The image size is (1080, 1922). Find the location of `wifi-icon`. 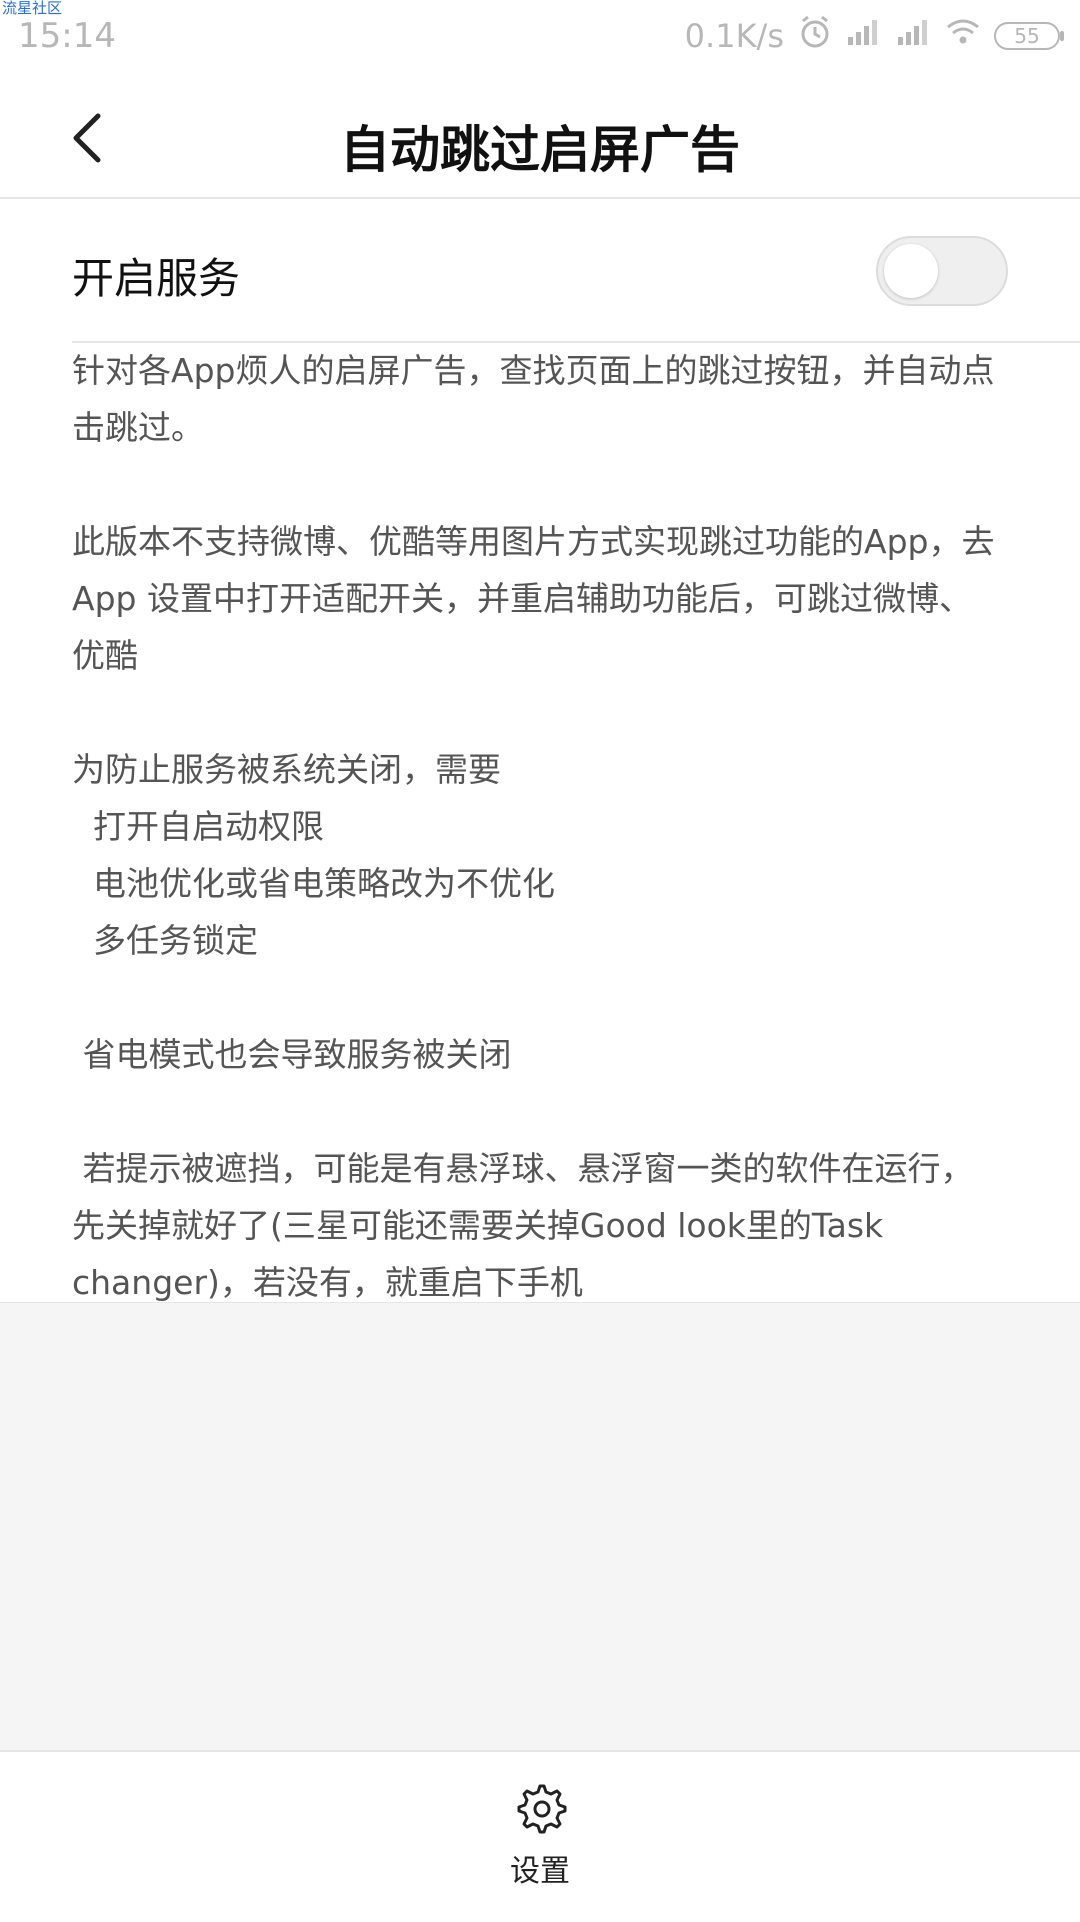

wifi-icon is located at coordinates (963, 36).